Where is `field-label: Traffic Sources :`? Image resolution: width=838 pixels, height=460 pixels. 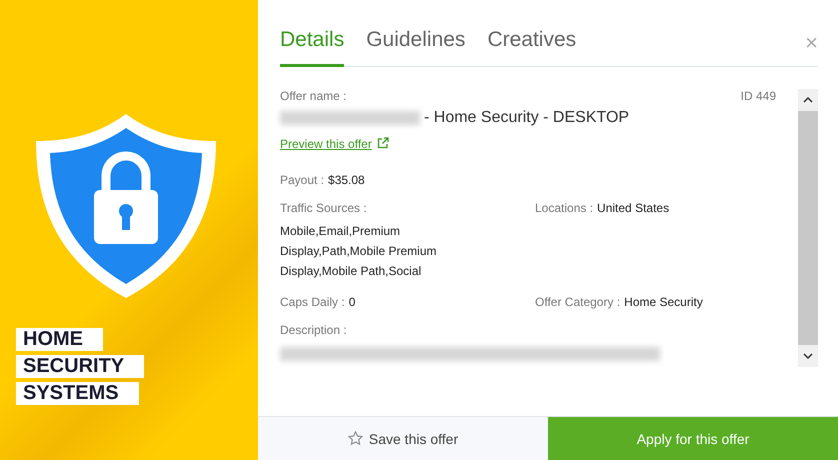 field-label: Traffic Sources : is located at coordinates (323, 208).